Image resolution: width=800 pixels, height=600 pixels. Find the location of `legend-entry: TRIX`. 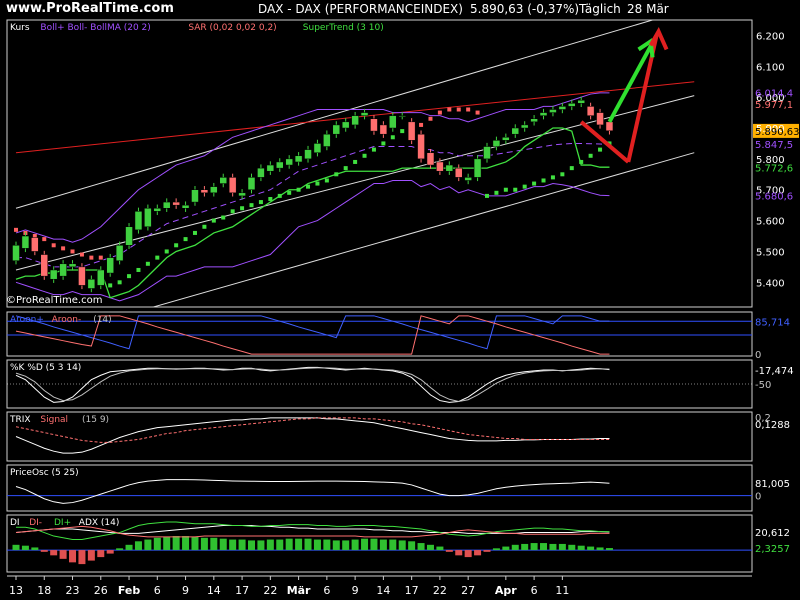

legend-entry: TRIX is located at coordinates (20, 420).